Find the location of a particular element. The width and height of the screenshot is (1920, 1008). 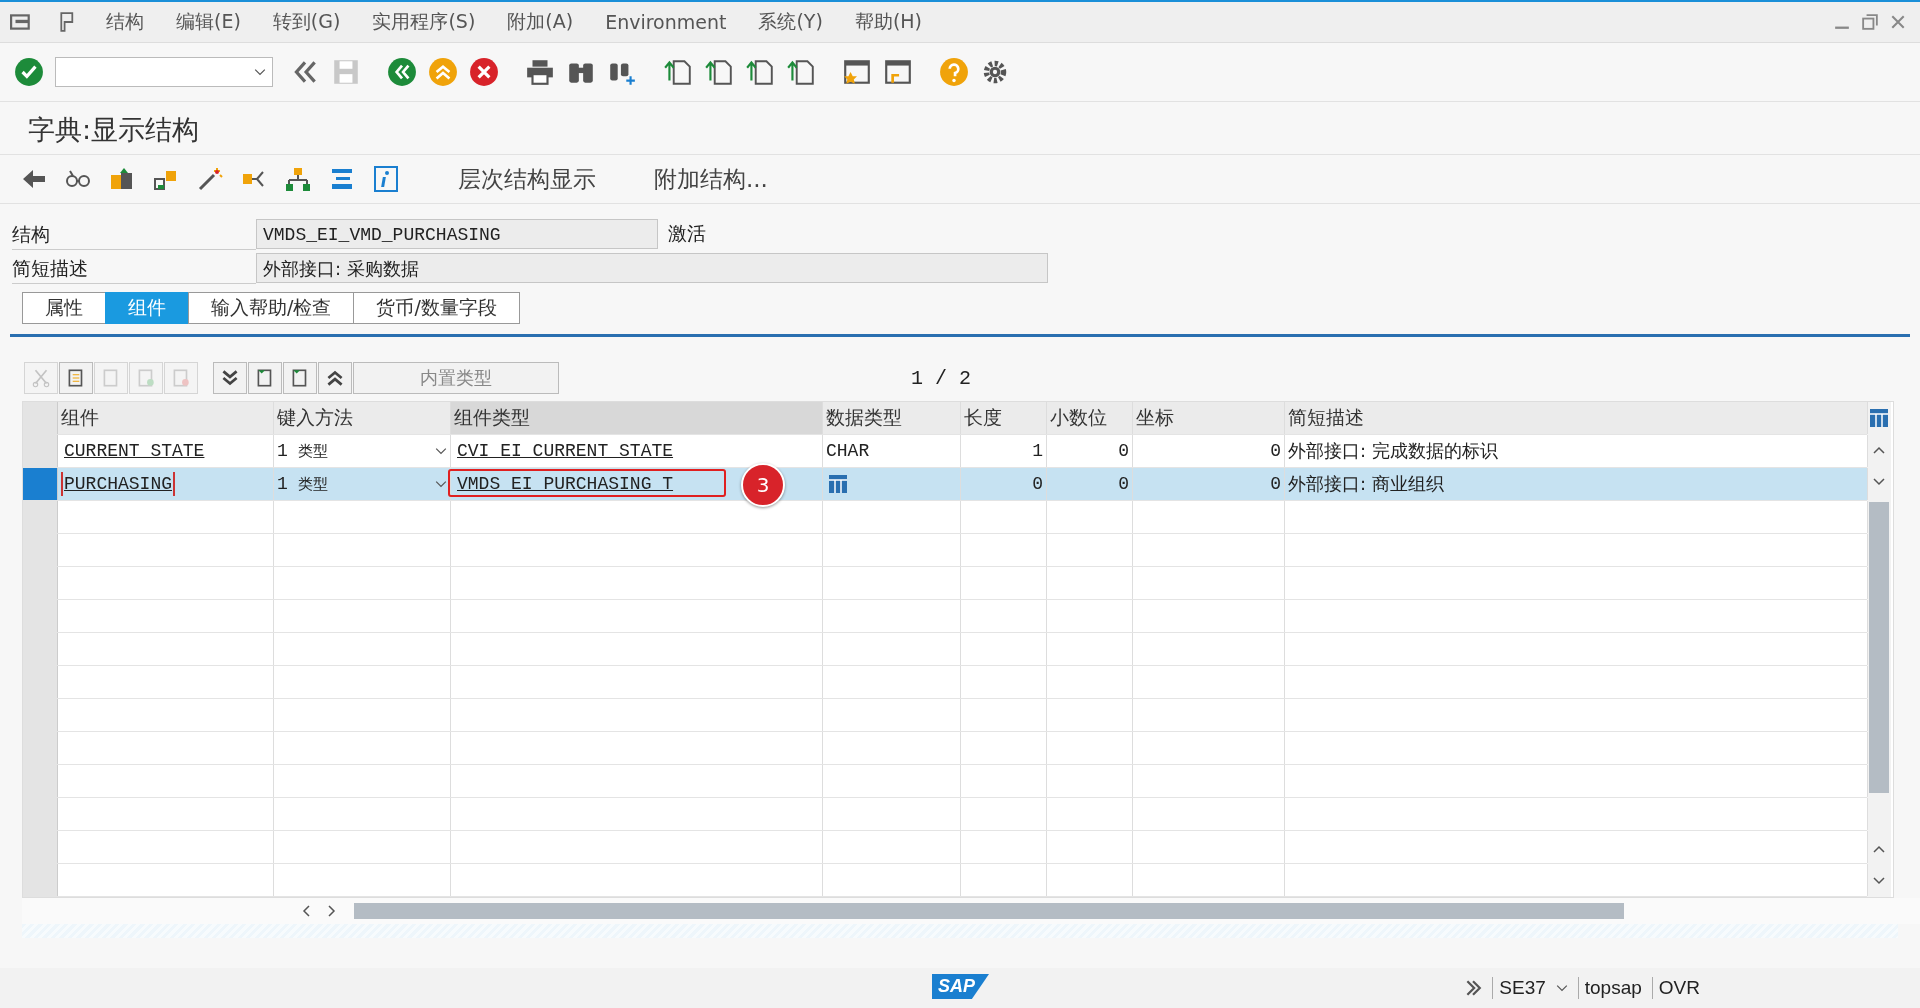

input-field: VMDS_EI_VMD_PURCHASING is located at coordinates (457, 234).